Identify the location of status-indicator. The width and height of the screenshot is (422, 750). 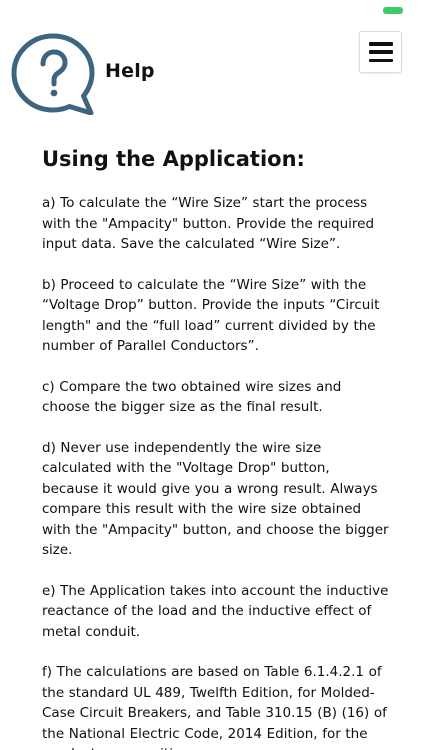
(393, 10).